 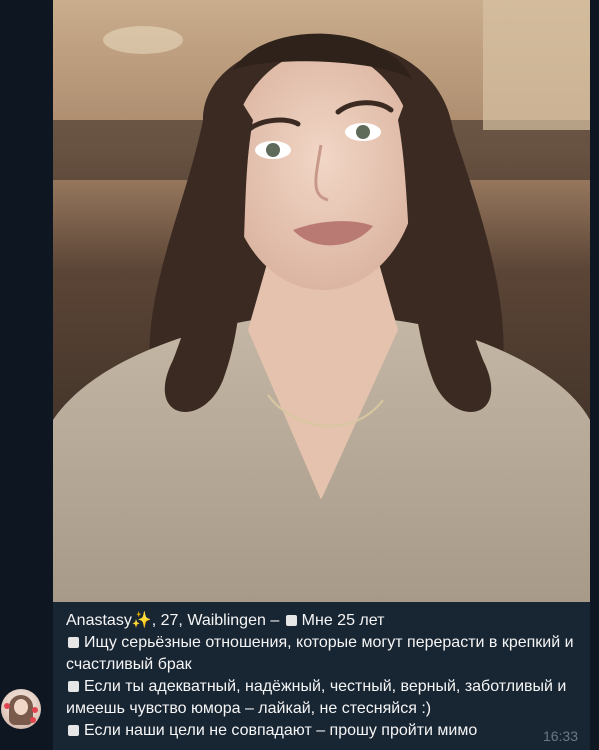 What do you see at coordinates (560, 736) in the screenshot?
I see `message-time: 16:33` at bounding box center [560, 736].